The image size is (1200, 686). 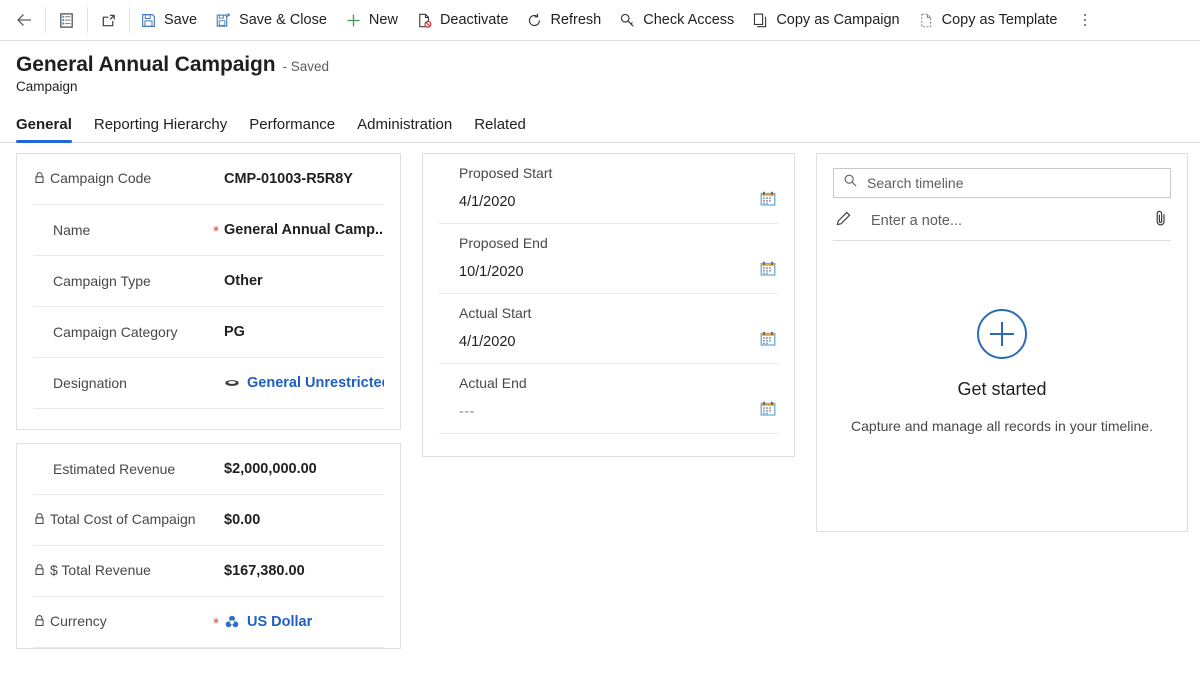 I want to click on required-marker: *, so click(x=216, y=623).